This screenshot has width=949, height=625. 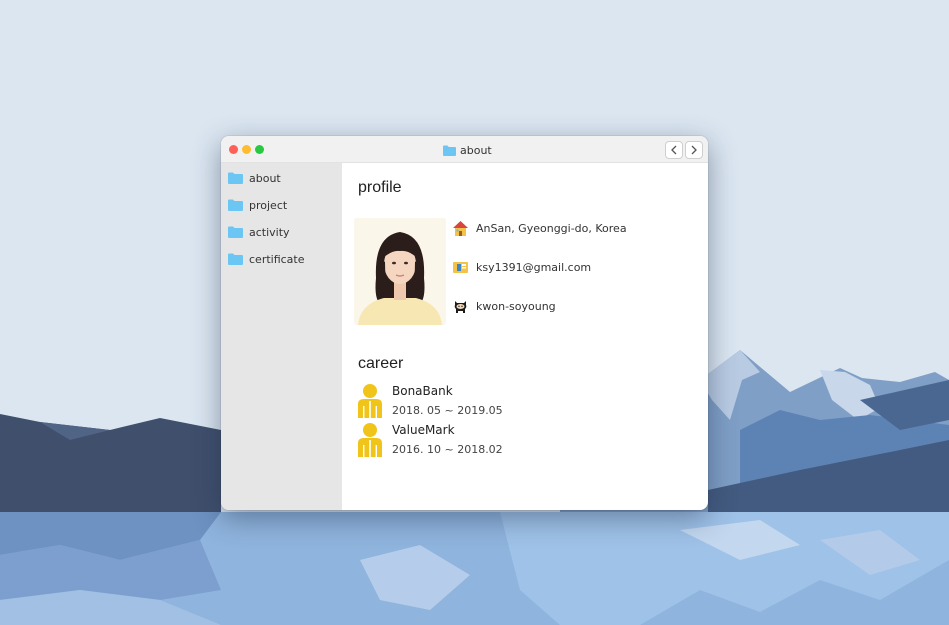 I want to click on sidebar-item-label: certificate, so click(x=277, y=259).